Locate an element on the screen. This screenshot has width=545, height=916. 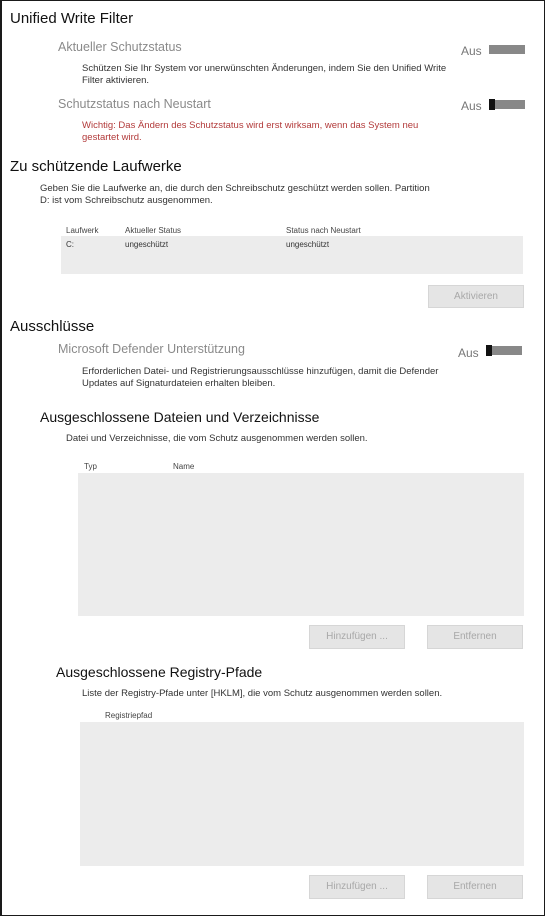
drive-c-current-status: ungeschützt is located at coordinates (147, 244).